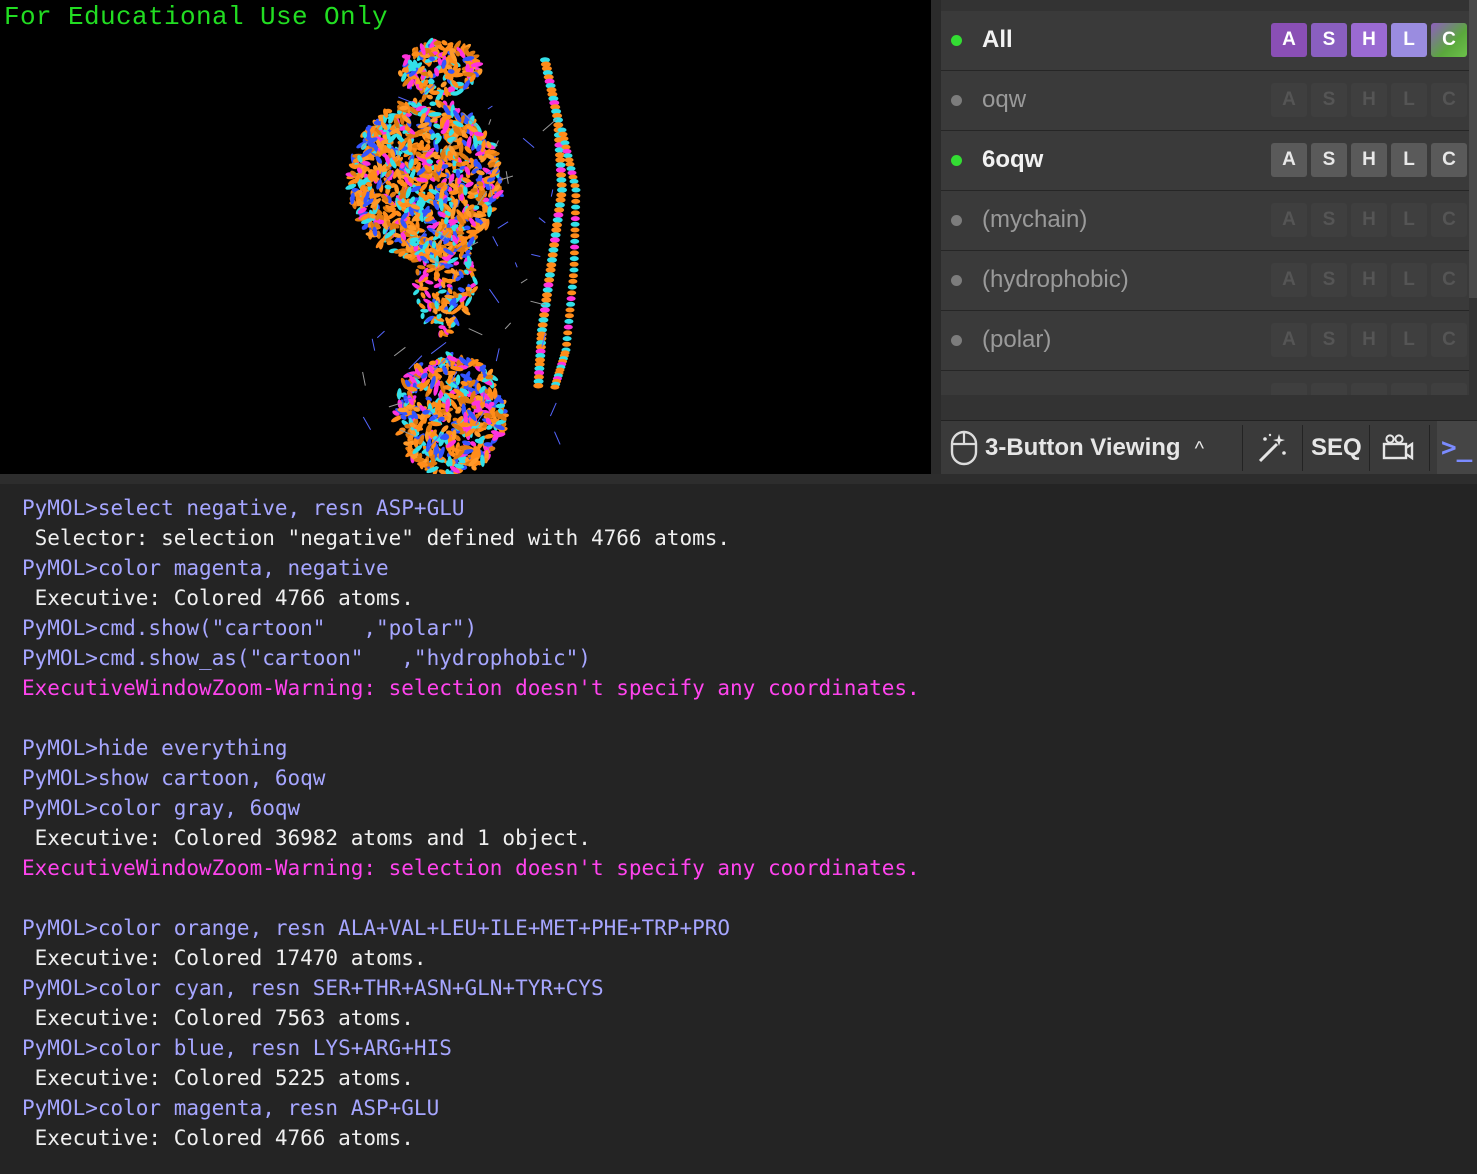 Image resolution: width=1477 pixels, height=1174 pixels. Describe the element at coordinates (1034, 220) in the screenshot. I see `object-name: (mychain)` at that location.